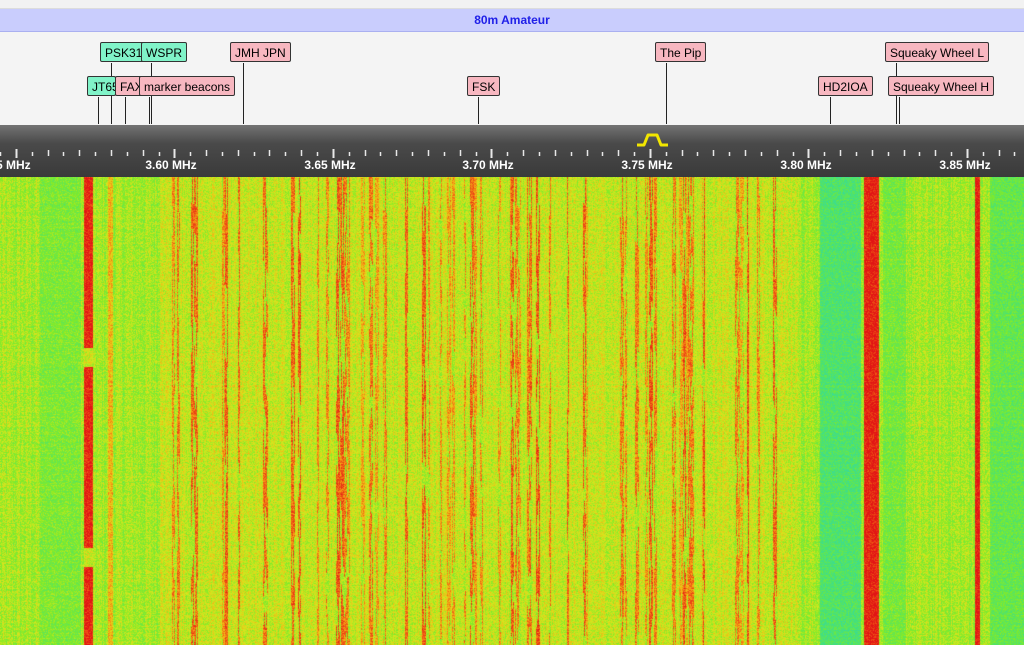 Image resolution: width=1024 pixels, height=645 pixels. What do you see at coordinates (805, 165) in the screenshot?
I see `tick-label: 3.80 MHz` at bounding box center [805, 165].